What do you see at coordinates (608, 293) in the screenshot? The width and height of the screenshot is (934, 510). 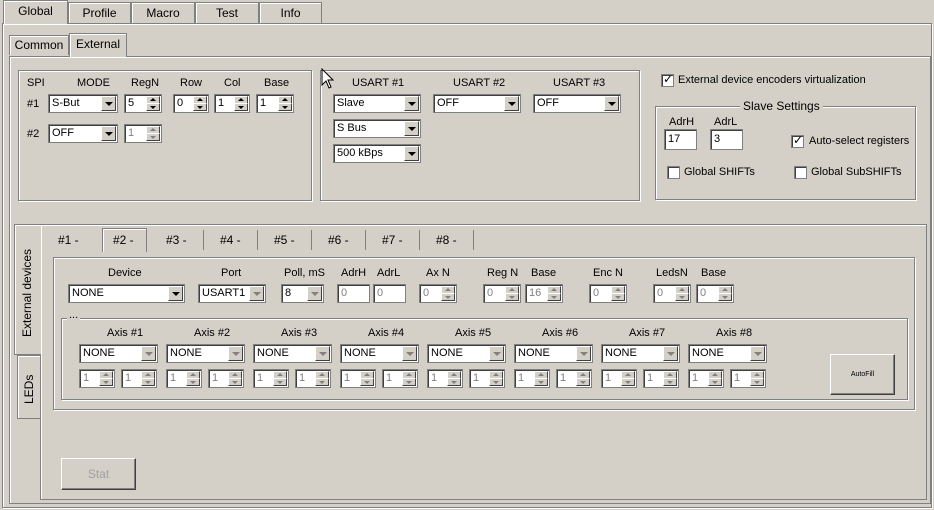 I see `encn-stepper: 0` at bounding box center [608, 293].